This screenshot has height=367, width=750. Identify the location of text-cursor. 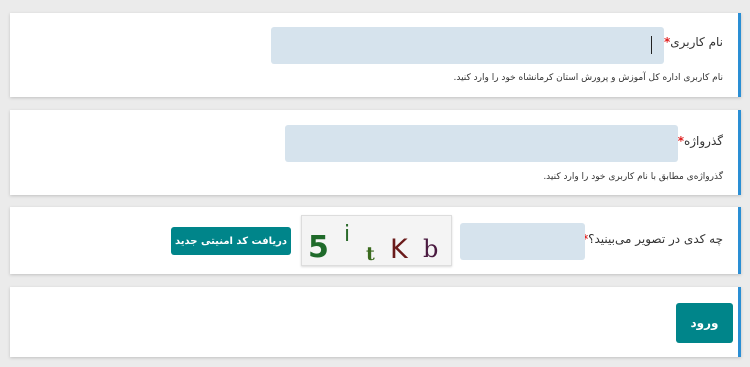
(651, 45).